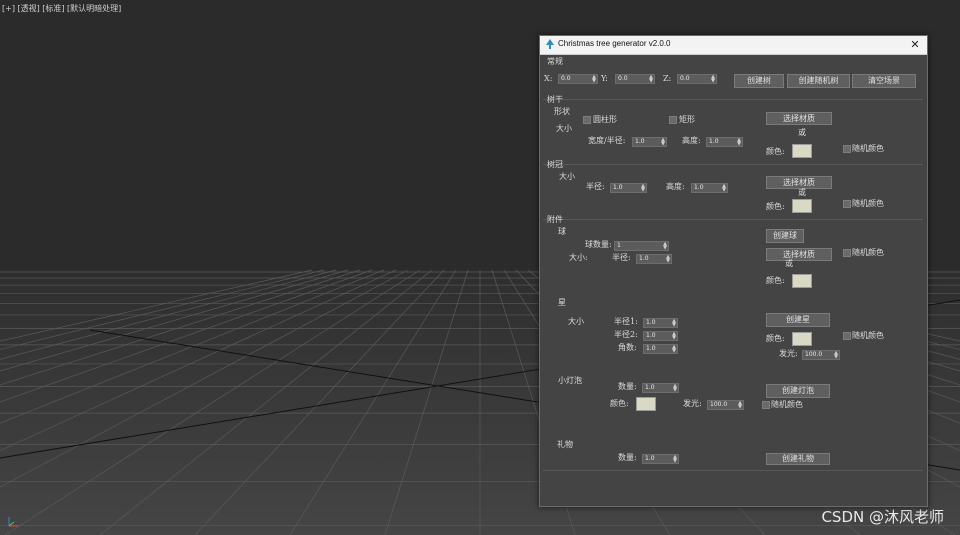  What do you see at coordinates (847, 204) in the screenshot?
I see `crown-random-color-checkbox` at bounding box center [847, 204].